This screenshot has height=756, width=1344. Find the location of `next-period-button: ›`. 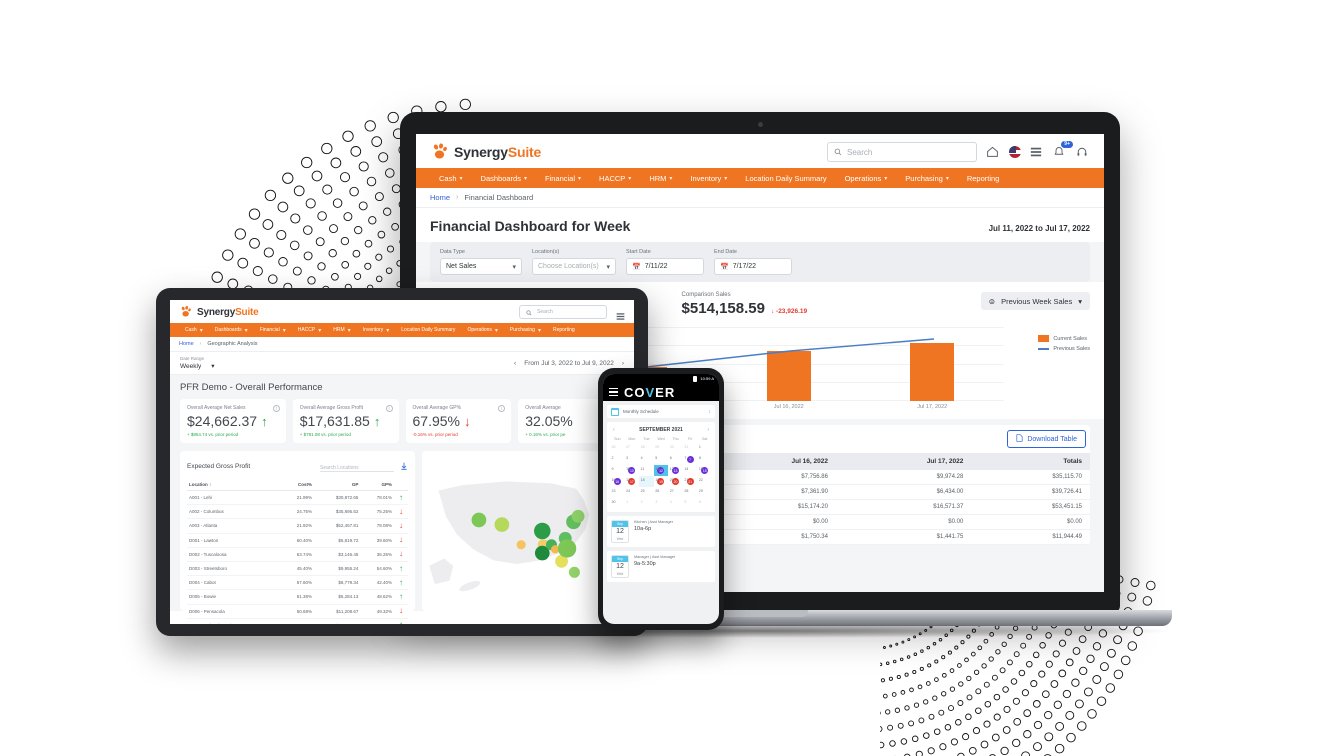

next-period-button: › is located at coordinates (623, 363).